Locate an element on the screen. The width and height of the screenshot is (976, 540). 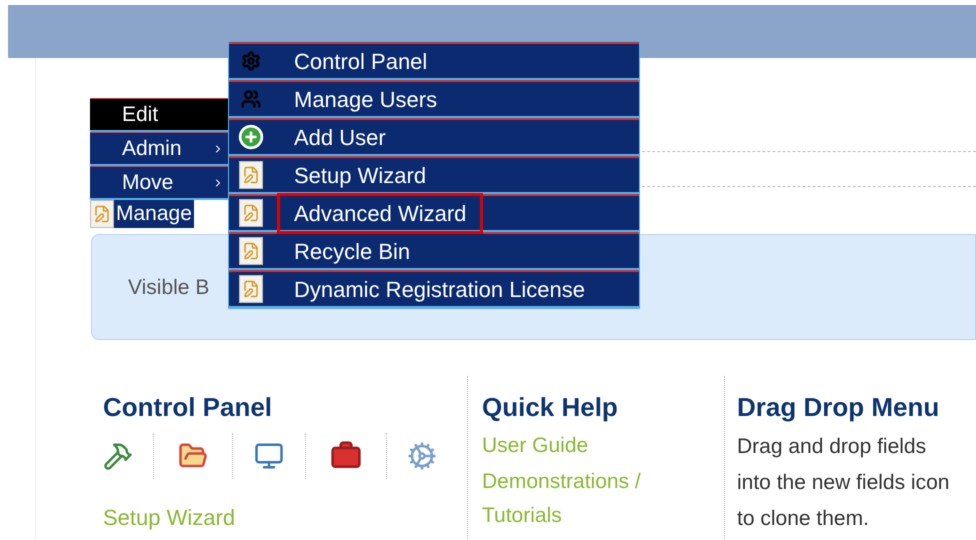
monitor-icon is located at coordinates (269, 456).